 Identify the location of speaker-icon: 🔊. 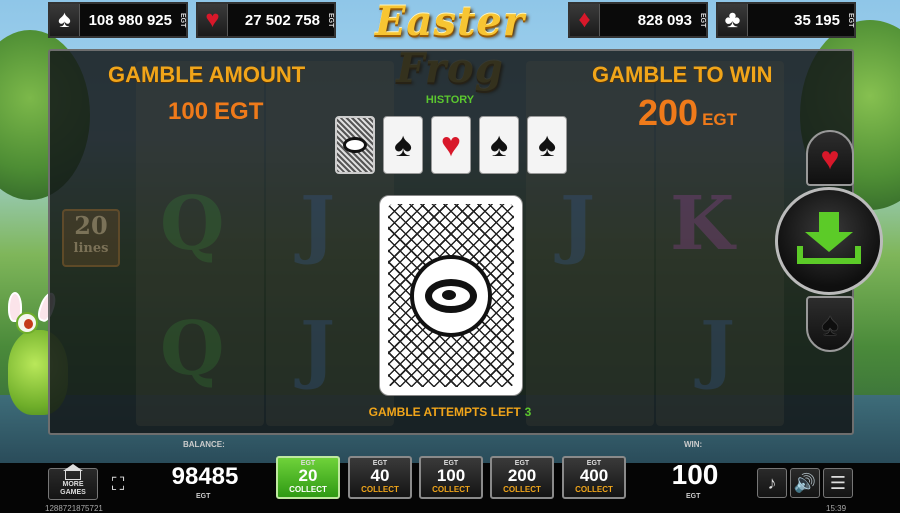
(805, 482).